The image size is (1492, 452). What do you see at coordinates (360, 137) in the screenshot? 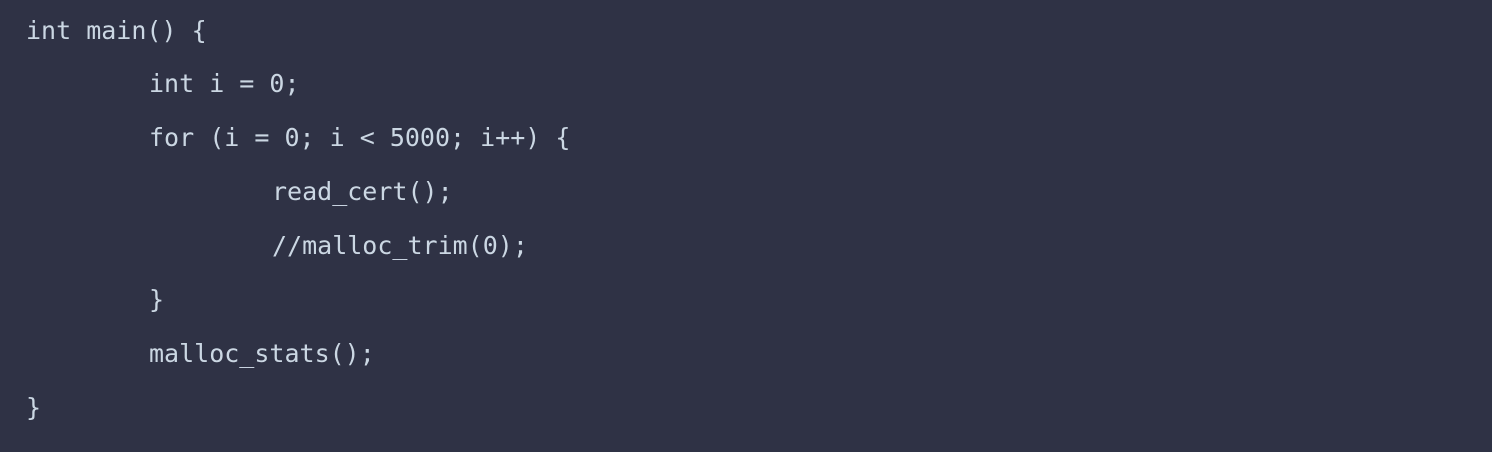
I see `code-line-for-loop: for (i = 0; i < 5000; i++) {` at bounding box center [360, 137].